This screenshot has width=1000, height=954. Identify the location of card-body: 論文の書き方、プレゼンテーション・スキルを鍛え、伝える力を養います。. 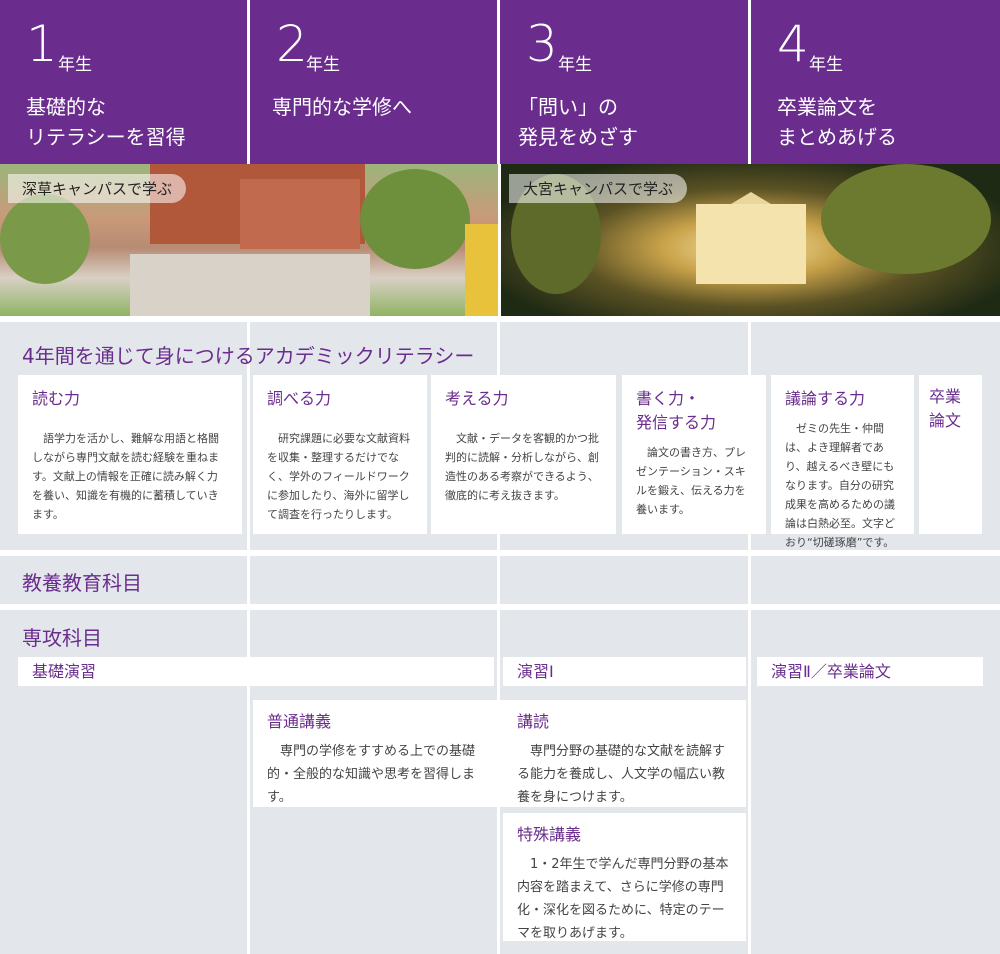
(691, 481).